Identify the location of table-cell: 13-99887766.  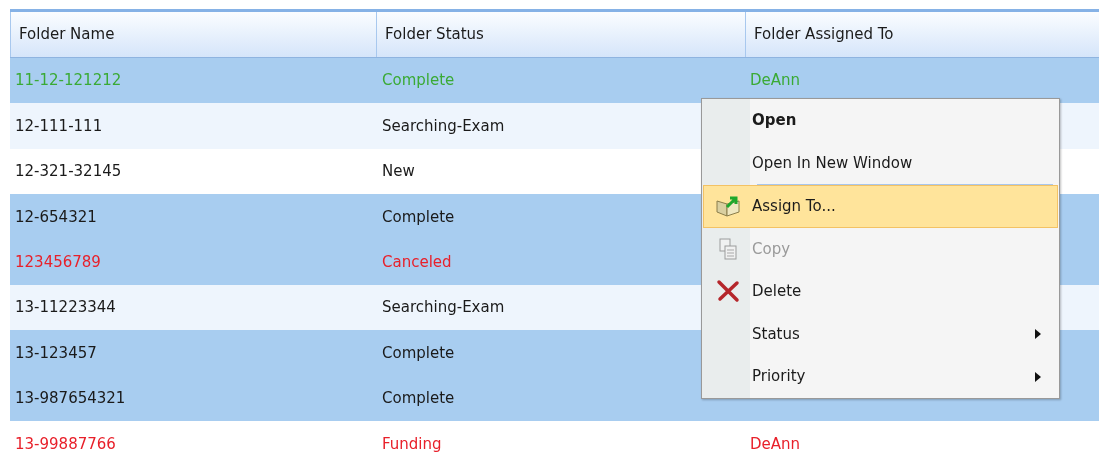
(65, 443).